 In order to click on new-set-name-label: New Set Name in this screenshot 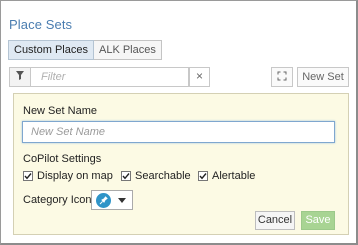, I will do `click(60, 111)`.